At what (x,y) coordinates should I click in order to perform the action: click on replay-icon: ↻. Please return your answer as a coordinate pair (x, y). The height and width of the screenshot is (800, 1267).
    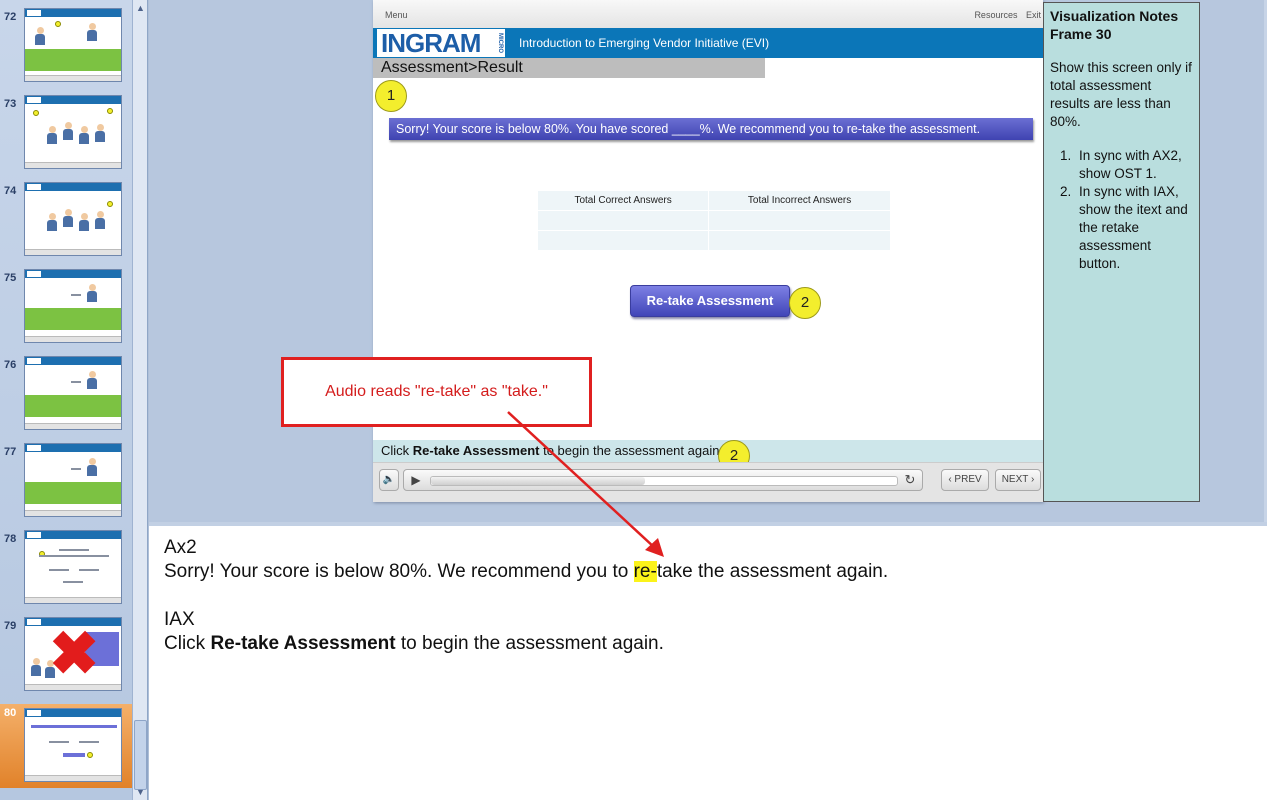
    Looking at the image, I should click on (910, 481).